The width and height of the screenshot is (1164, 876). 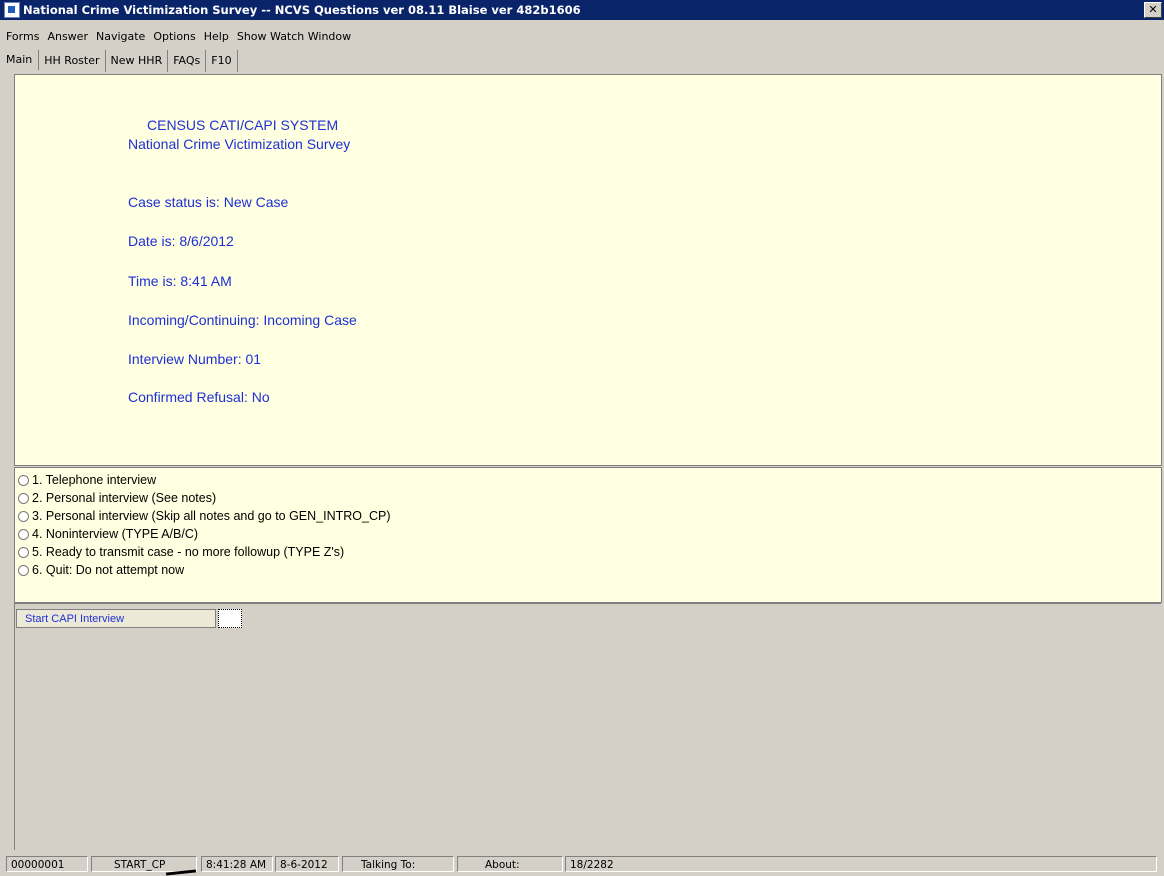 What do you see at coordinates (1153, 10) in the screenshot?
I see `close-button: ✕` at bounding box center [1153, 10].